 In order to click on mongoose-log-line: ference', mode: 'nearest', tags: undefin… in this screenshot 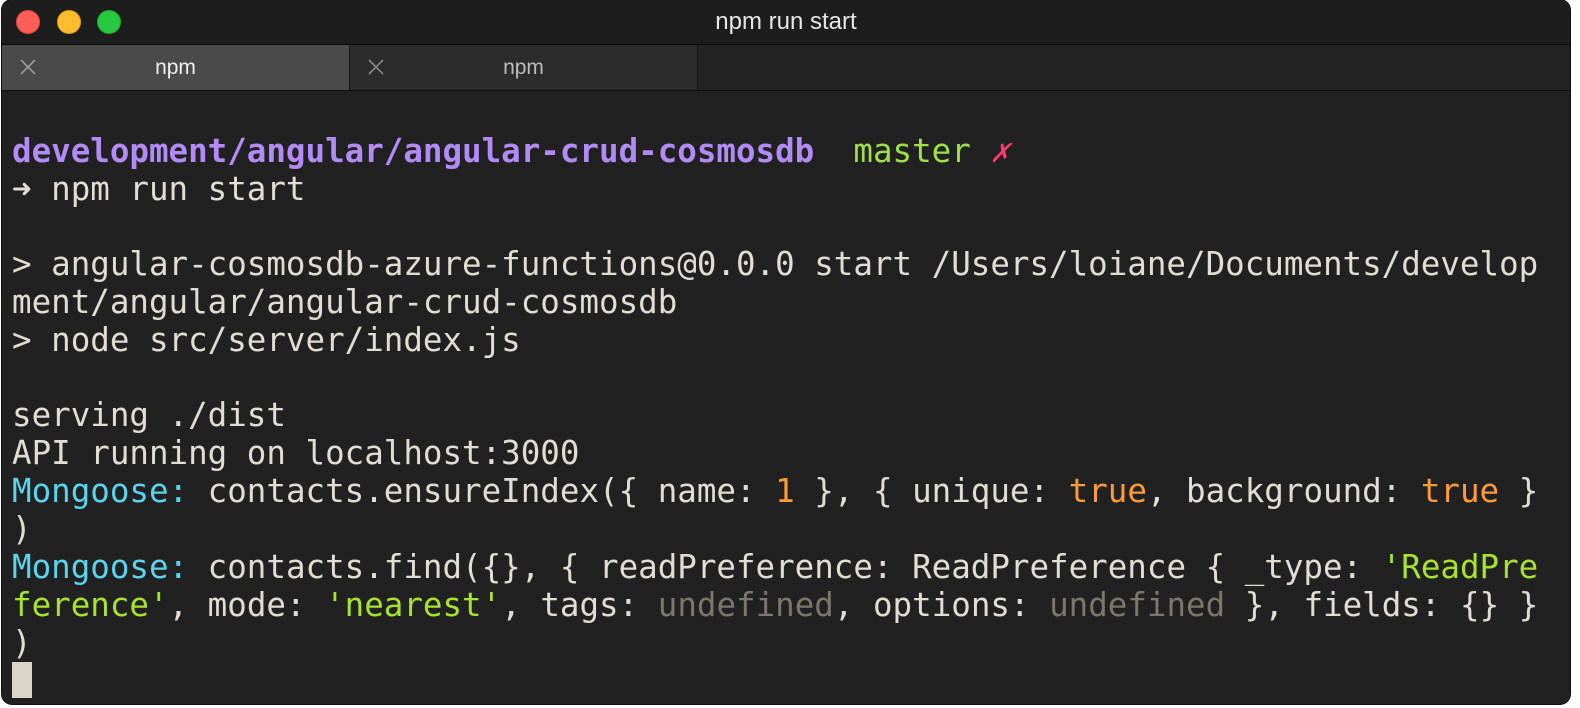, I will do `click(775, 605)`.